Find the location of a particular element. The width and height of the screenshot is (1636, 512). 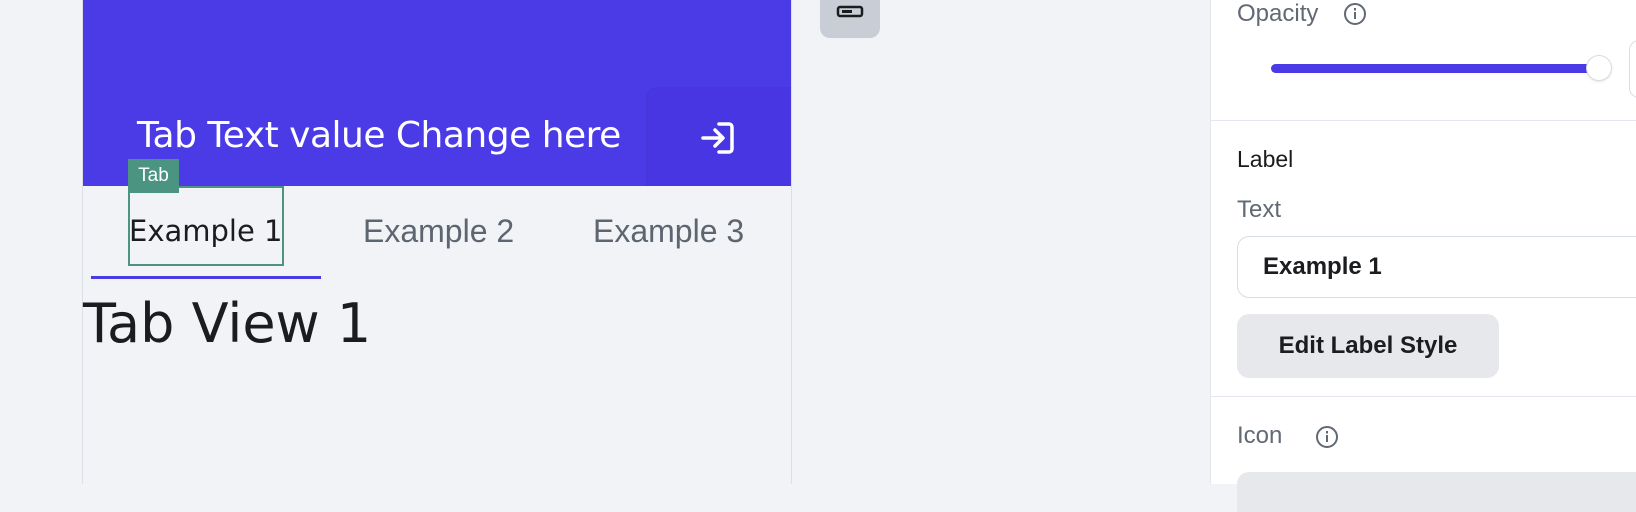

tab-example-3: Example 3 is located at coordinates (668, 231).